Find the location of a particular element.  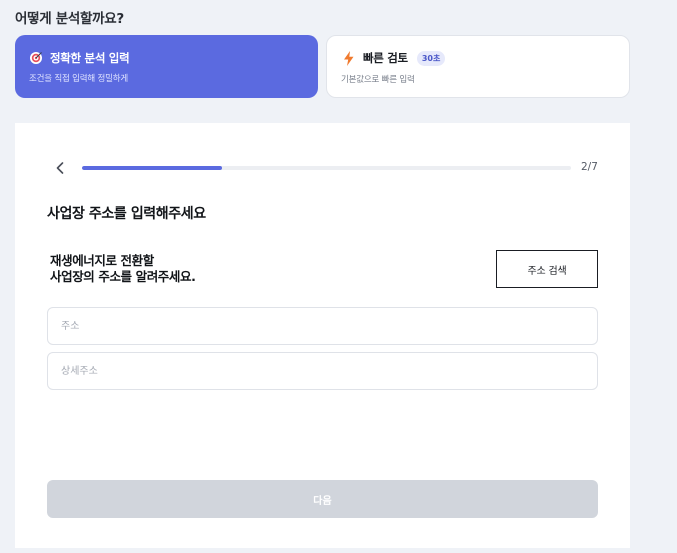

address-search-button: 주소 검색 is located at coordinates (547, 269).